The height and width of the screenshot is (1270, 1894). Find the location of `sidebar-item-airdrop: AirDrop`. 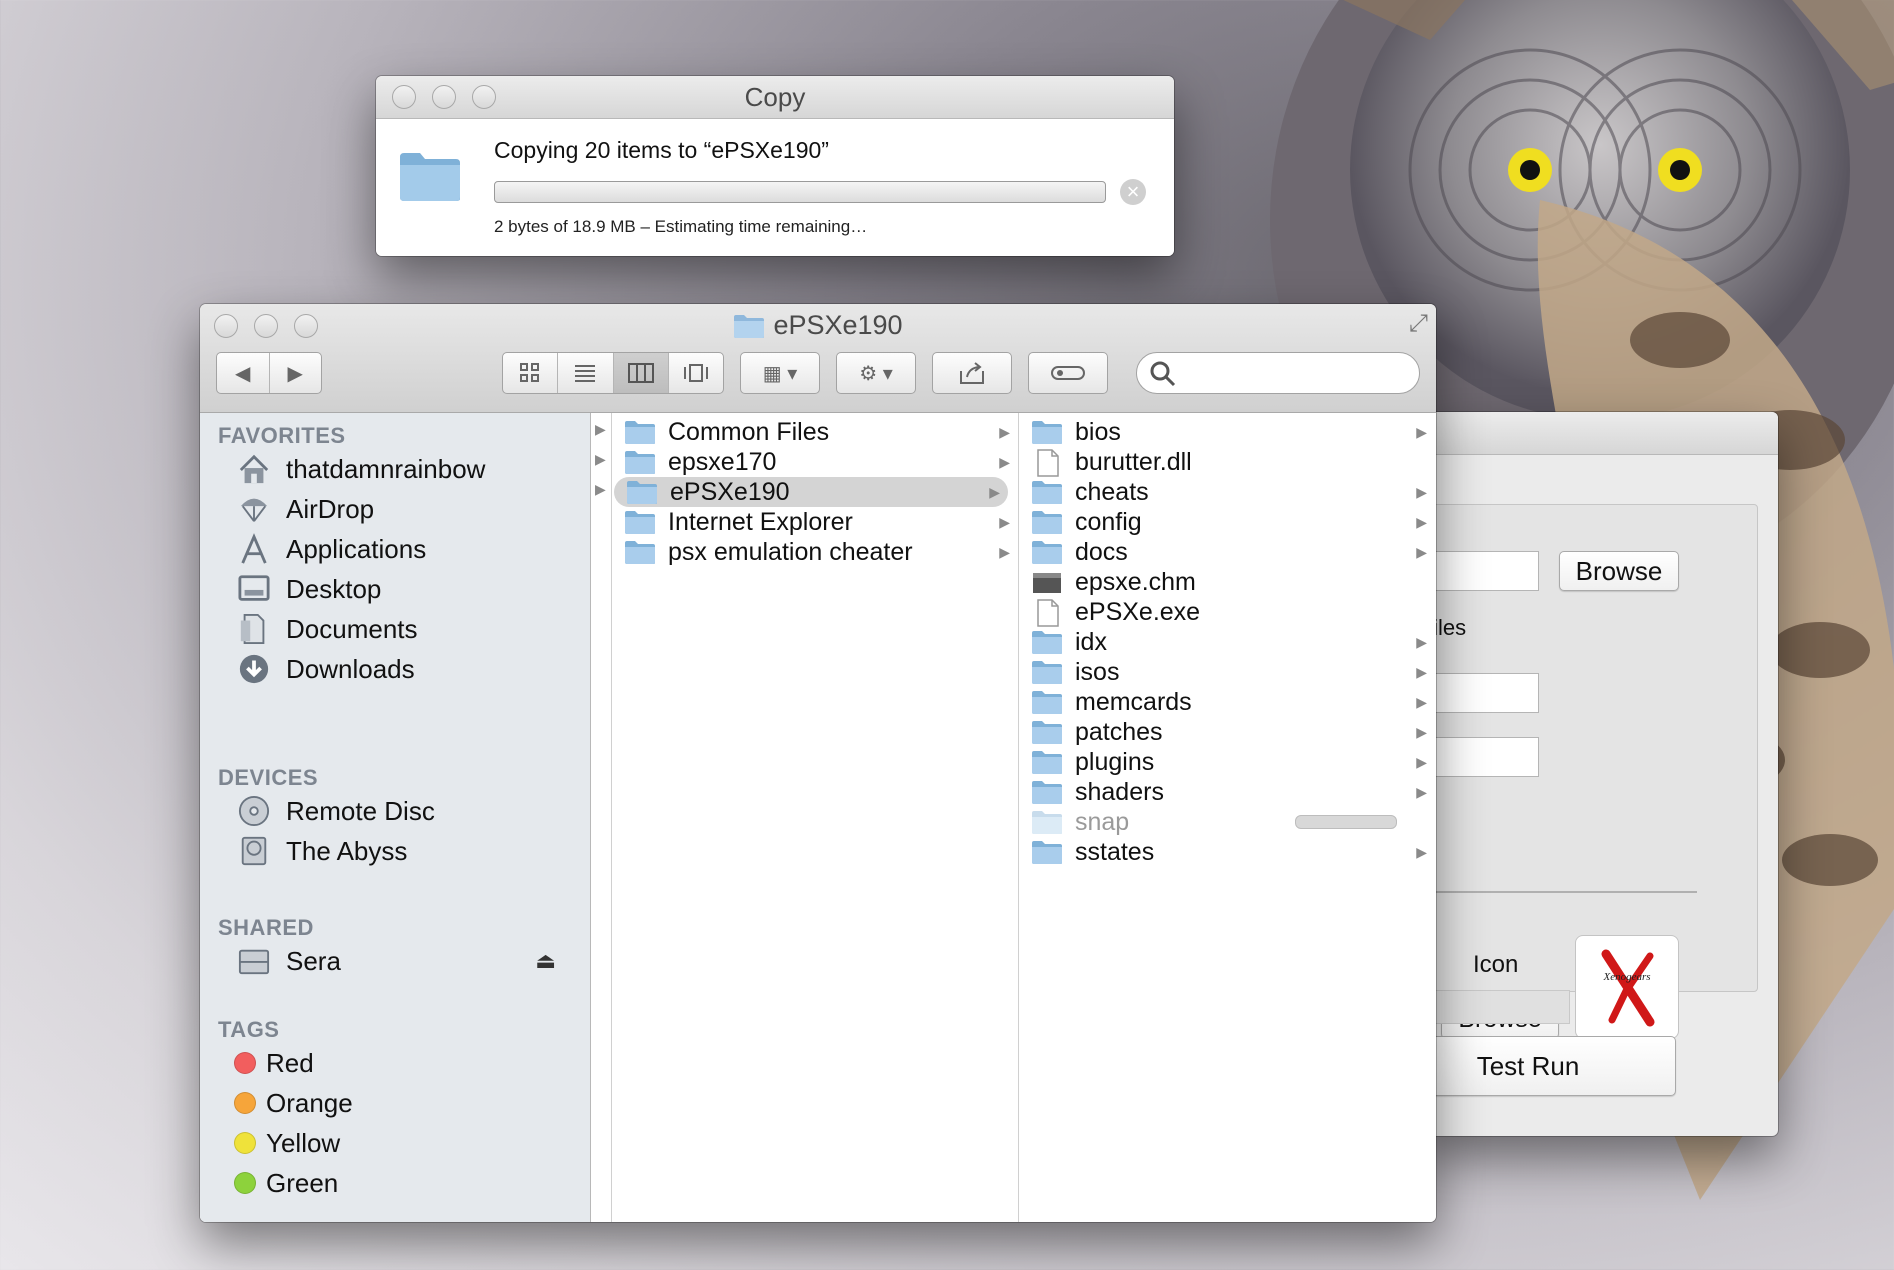

sidebar-item-airdrop: AirDrop is located at coordinates (402, 509).